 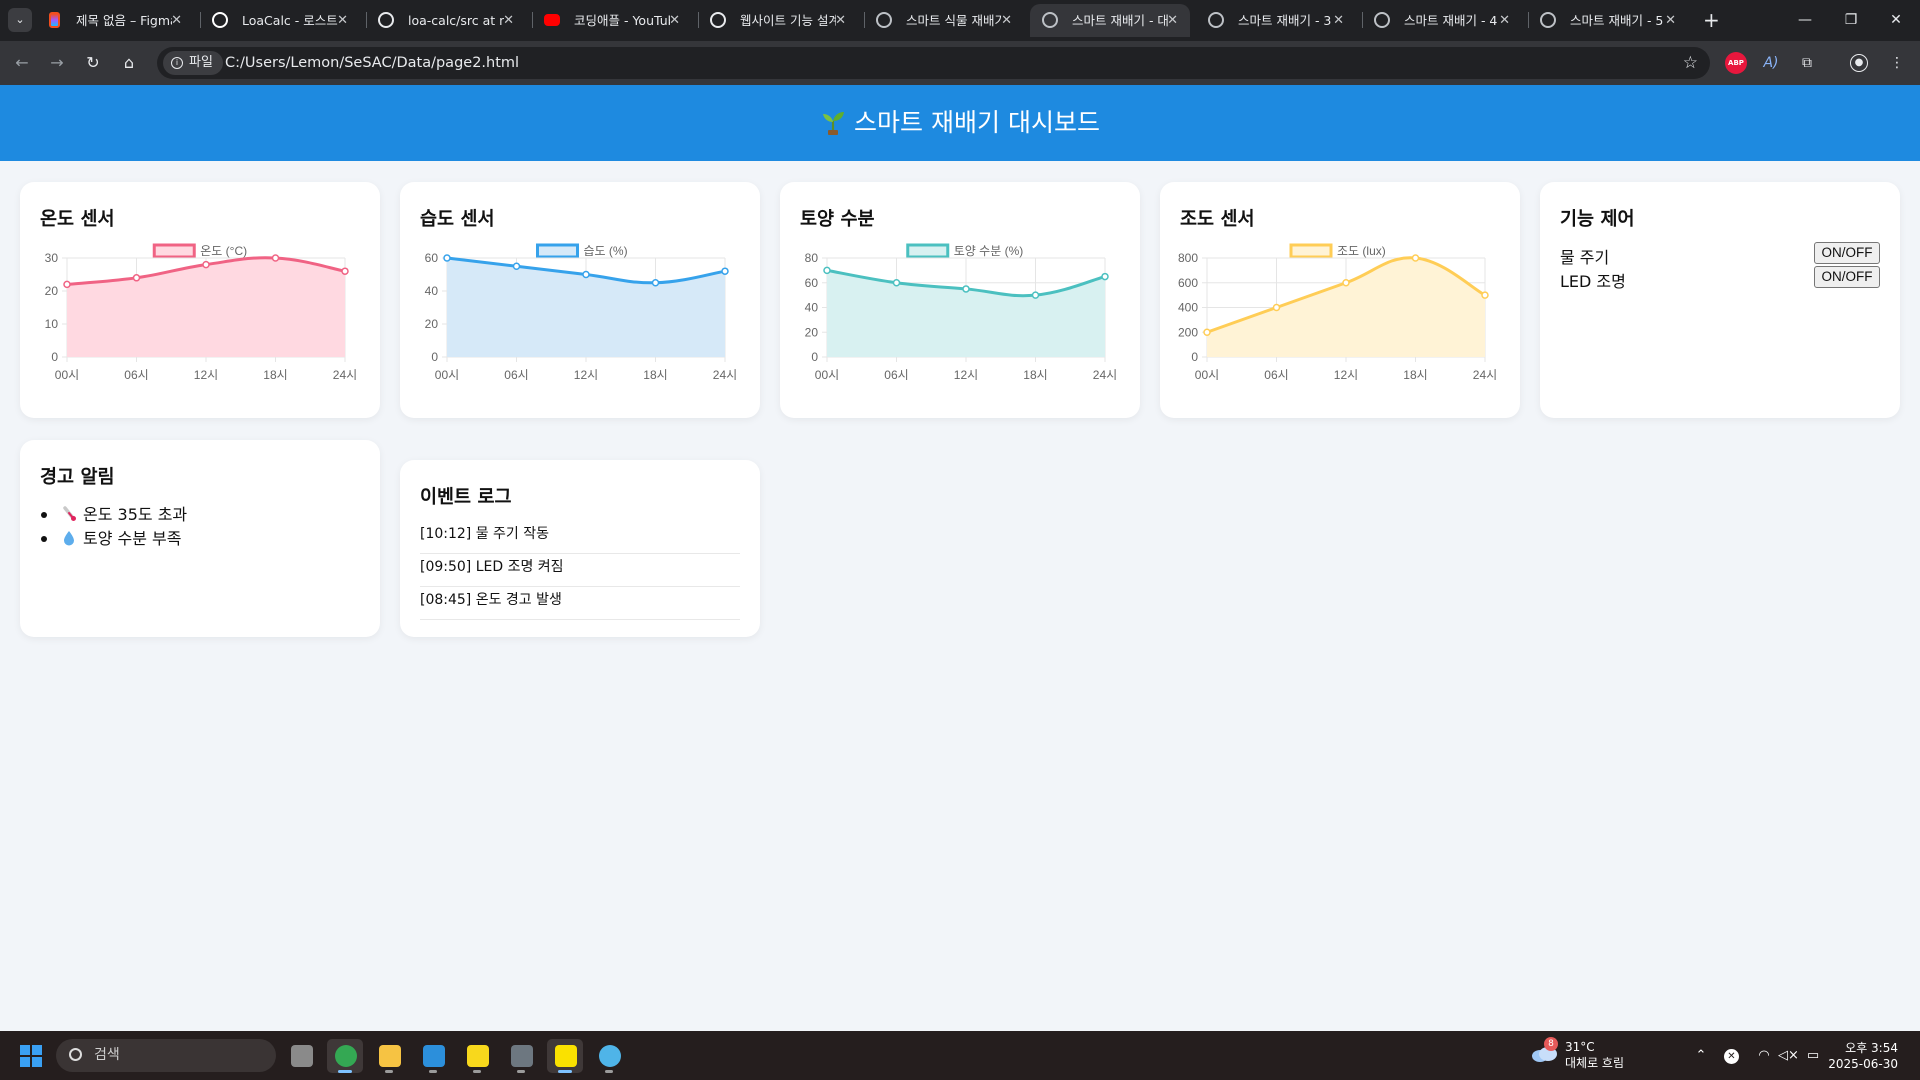 I want to click on led-toggle-button: ON/OFF, so click(x=1847, y=277).